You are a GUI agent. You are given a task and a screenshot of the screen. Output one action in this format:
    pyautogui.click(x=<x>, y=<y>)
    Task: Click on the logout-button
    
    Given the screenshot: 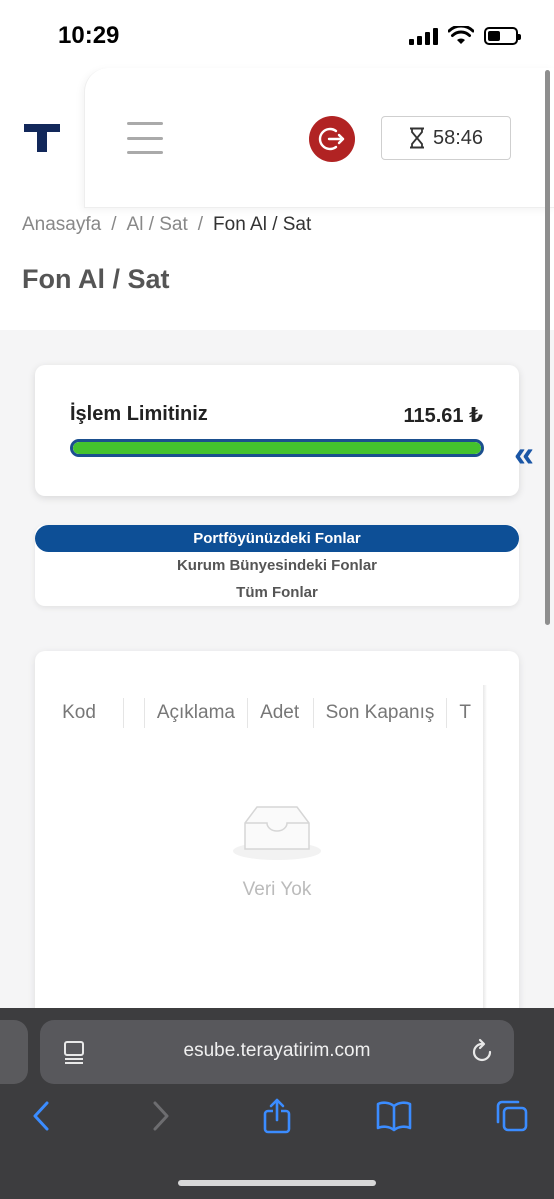 What is the action you would take?
    pyautogui.click(x=332, y=139)
    